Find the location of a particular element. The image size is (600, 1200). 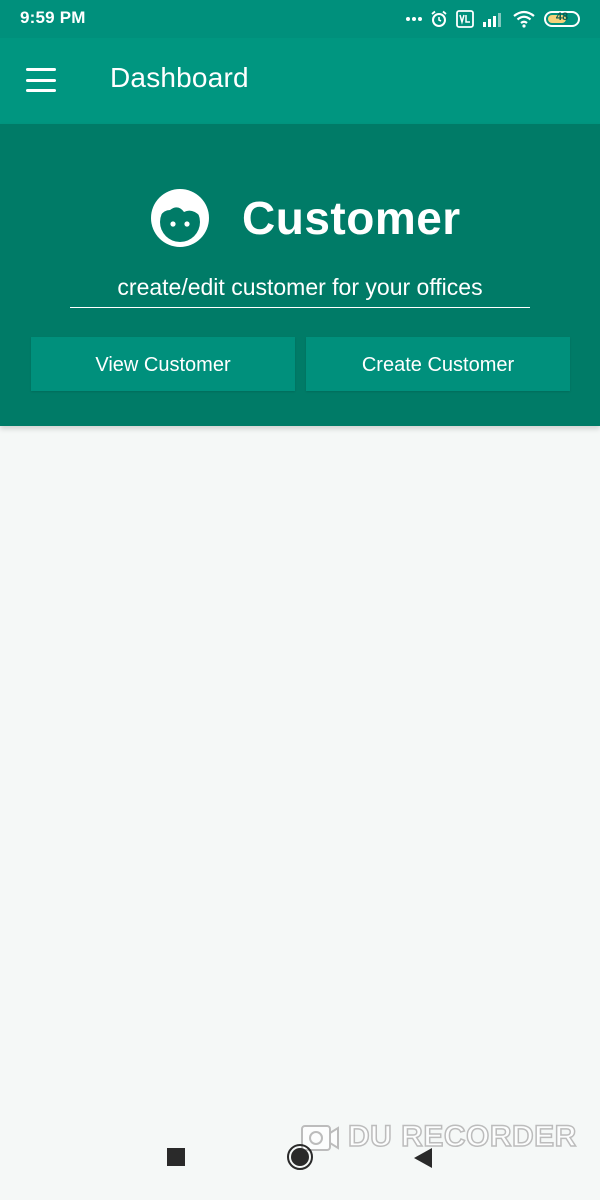

dots-icon is located at coordinates (414, 19).